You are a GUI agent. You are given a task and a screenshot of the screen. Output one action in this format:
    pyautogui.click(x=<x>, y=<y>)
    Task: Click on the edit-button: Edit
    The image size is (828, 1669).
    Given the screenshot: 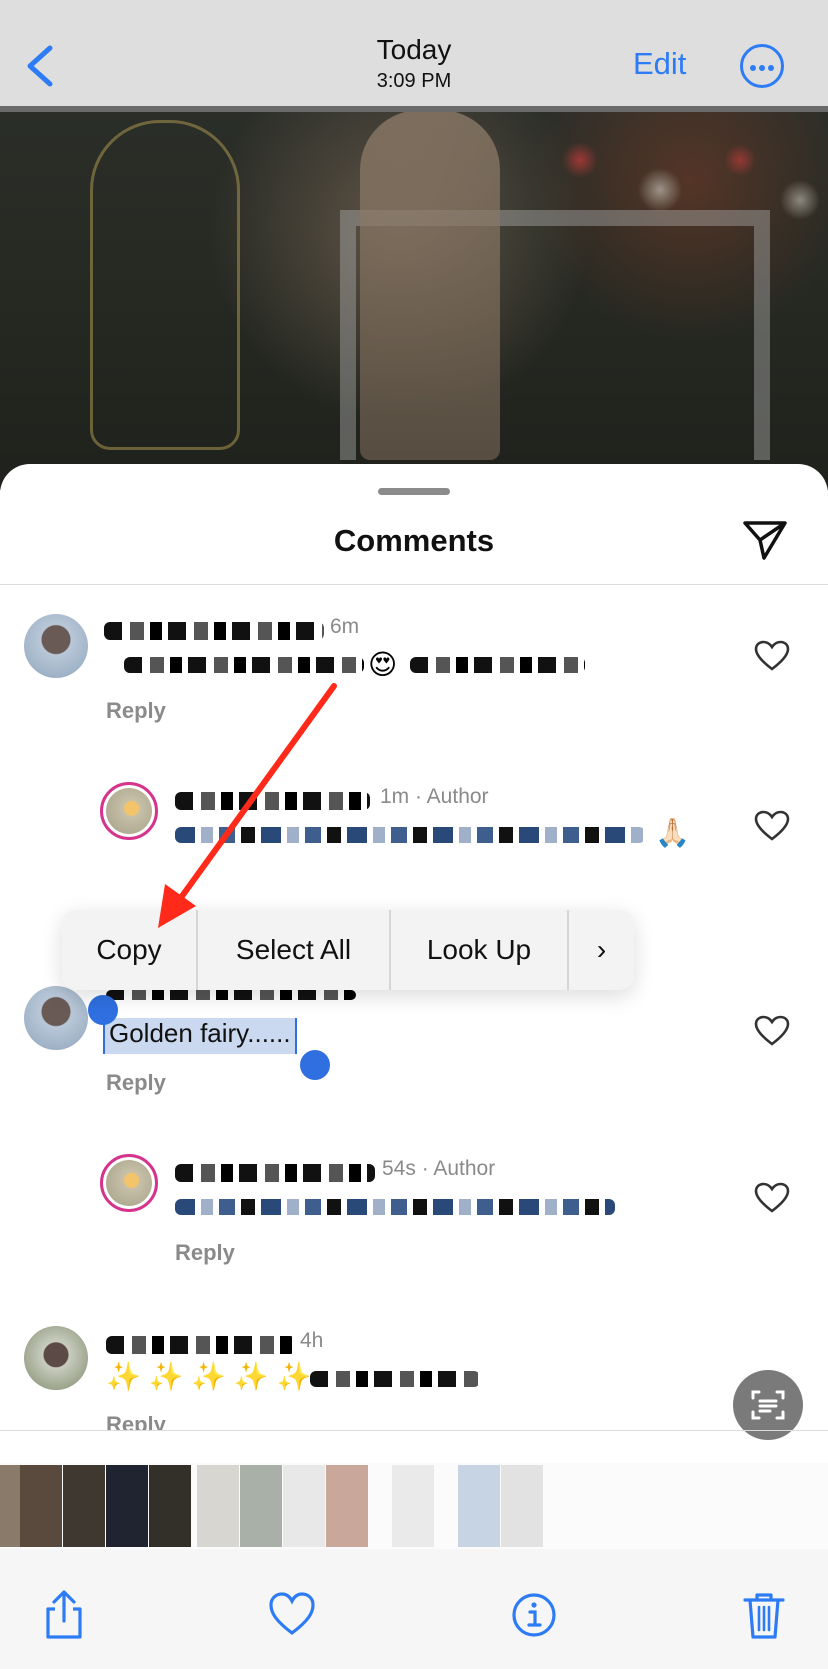 What is the action you would take?
    pyautogui.click(x=659, y=64)
    